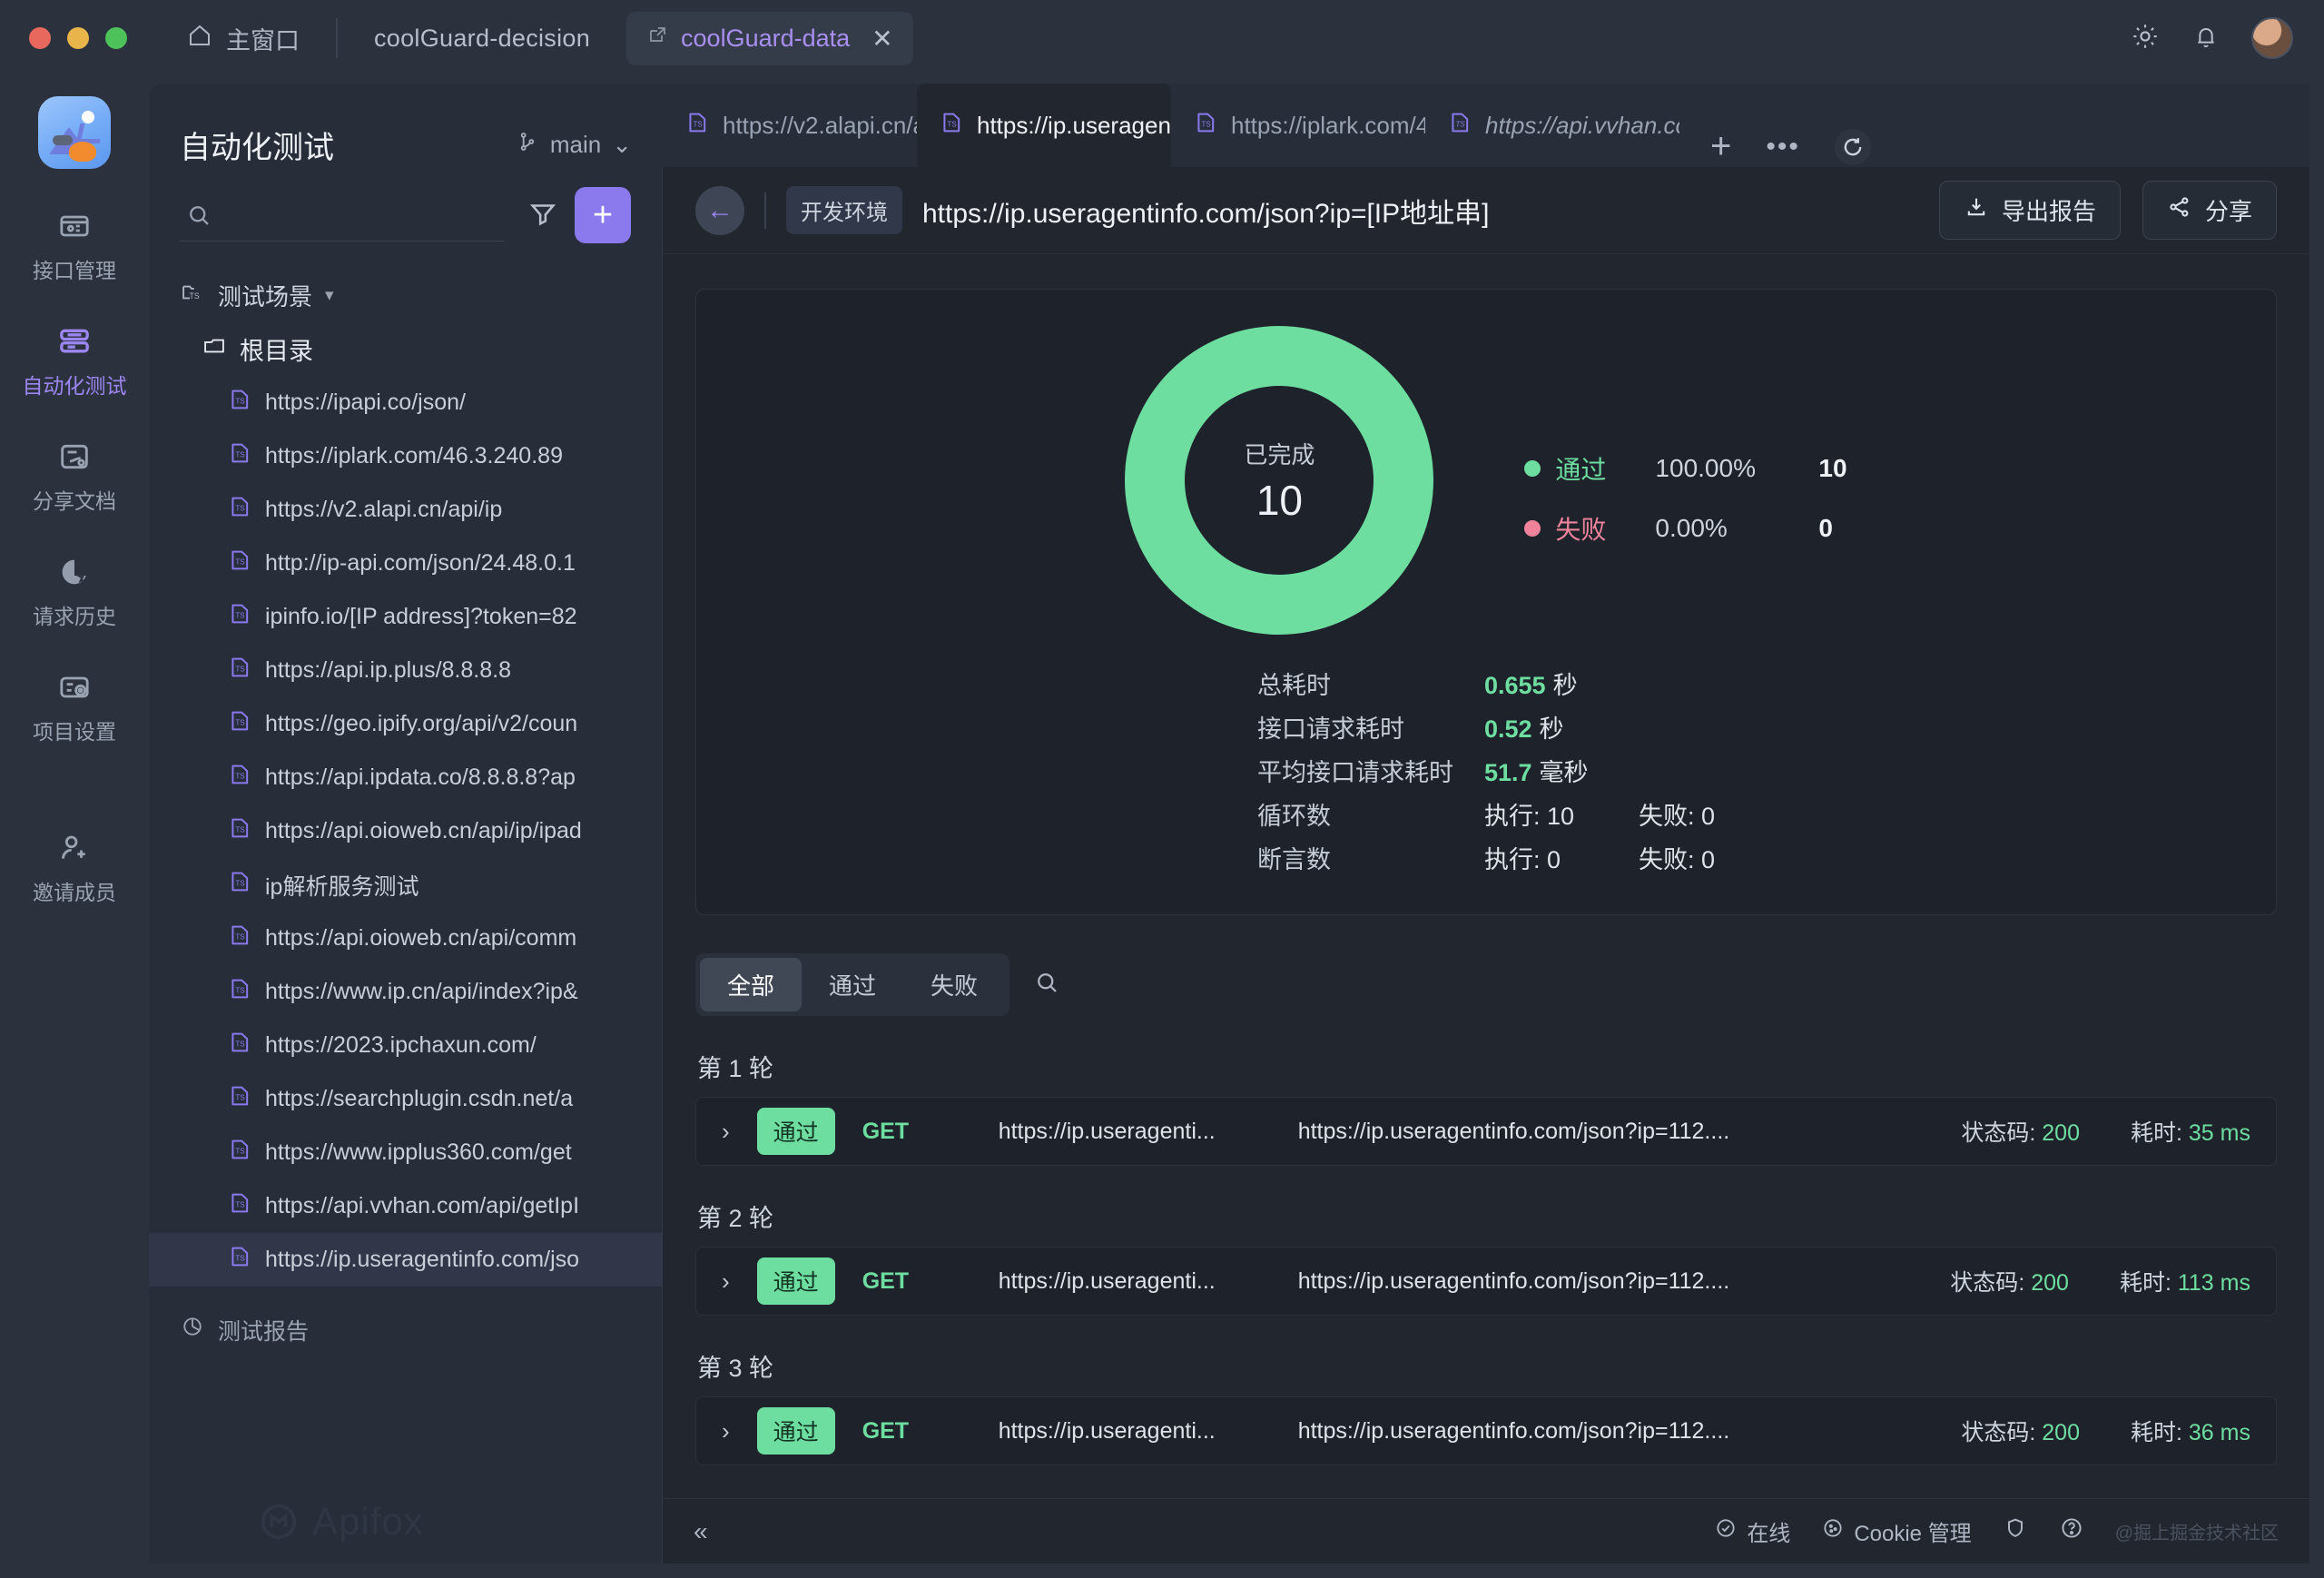  What do you see at coordinates (405, 1099) in the screenshot?
I see `tree-leaf-item: TS https://searchplugin.csdn.net/a` at bounding box center [405, 1099].